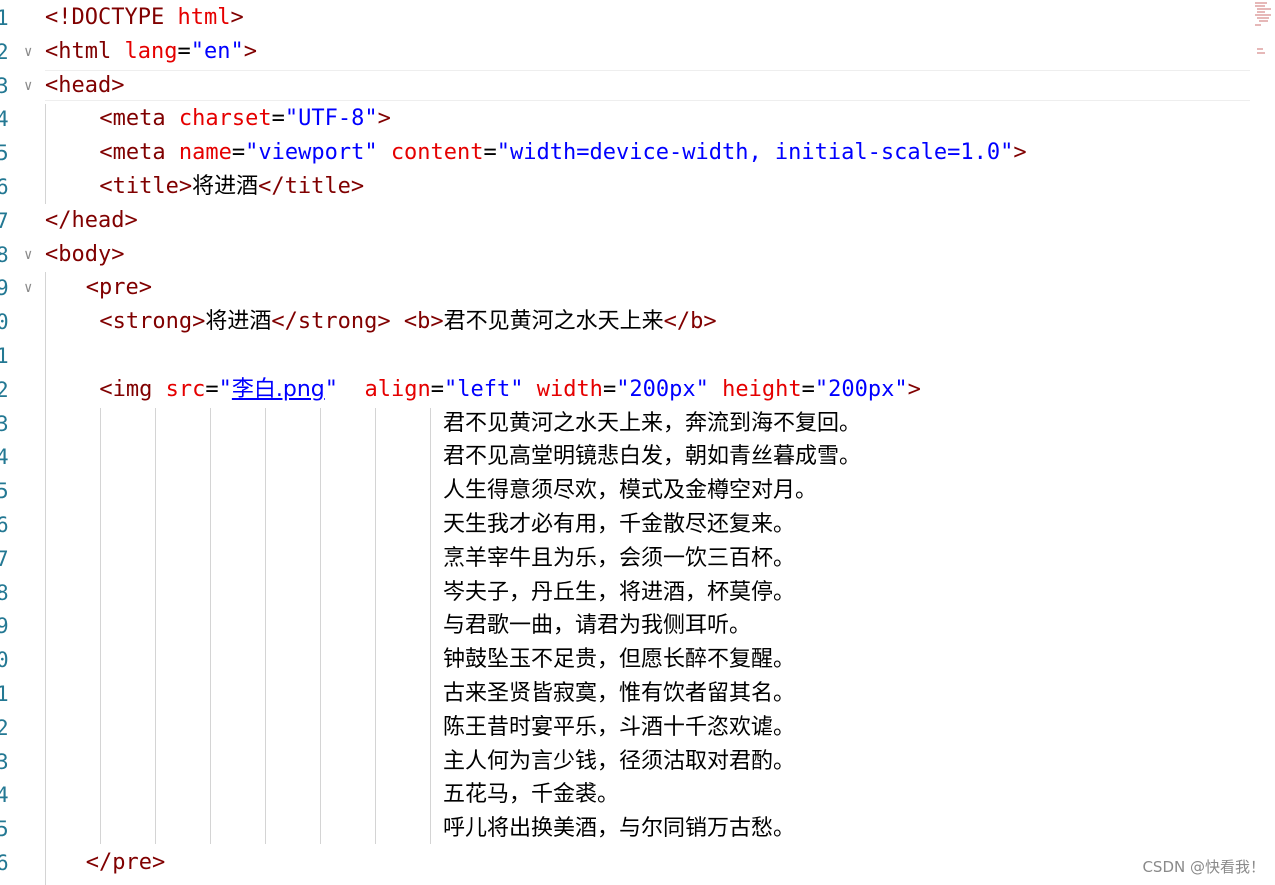  What do you see at coordinates (111, 17) in the screenshot?
I see `code-token: <!DOCTYPE` at bounding box center [111, 17].